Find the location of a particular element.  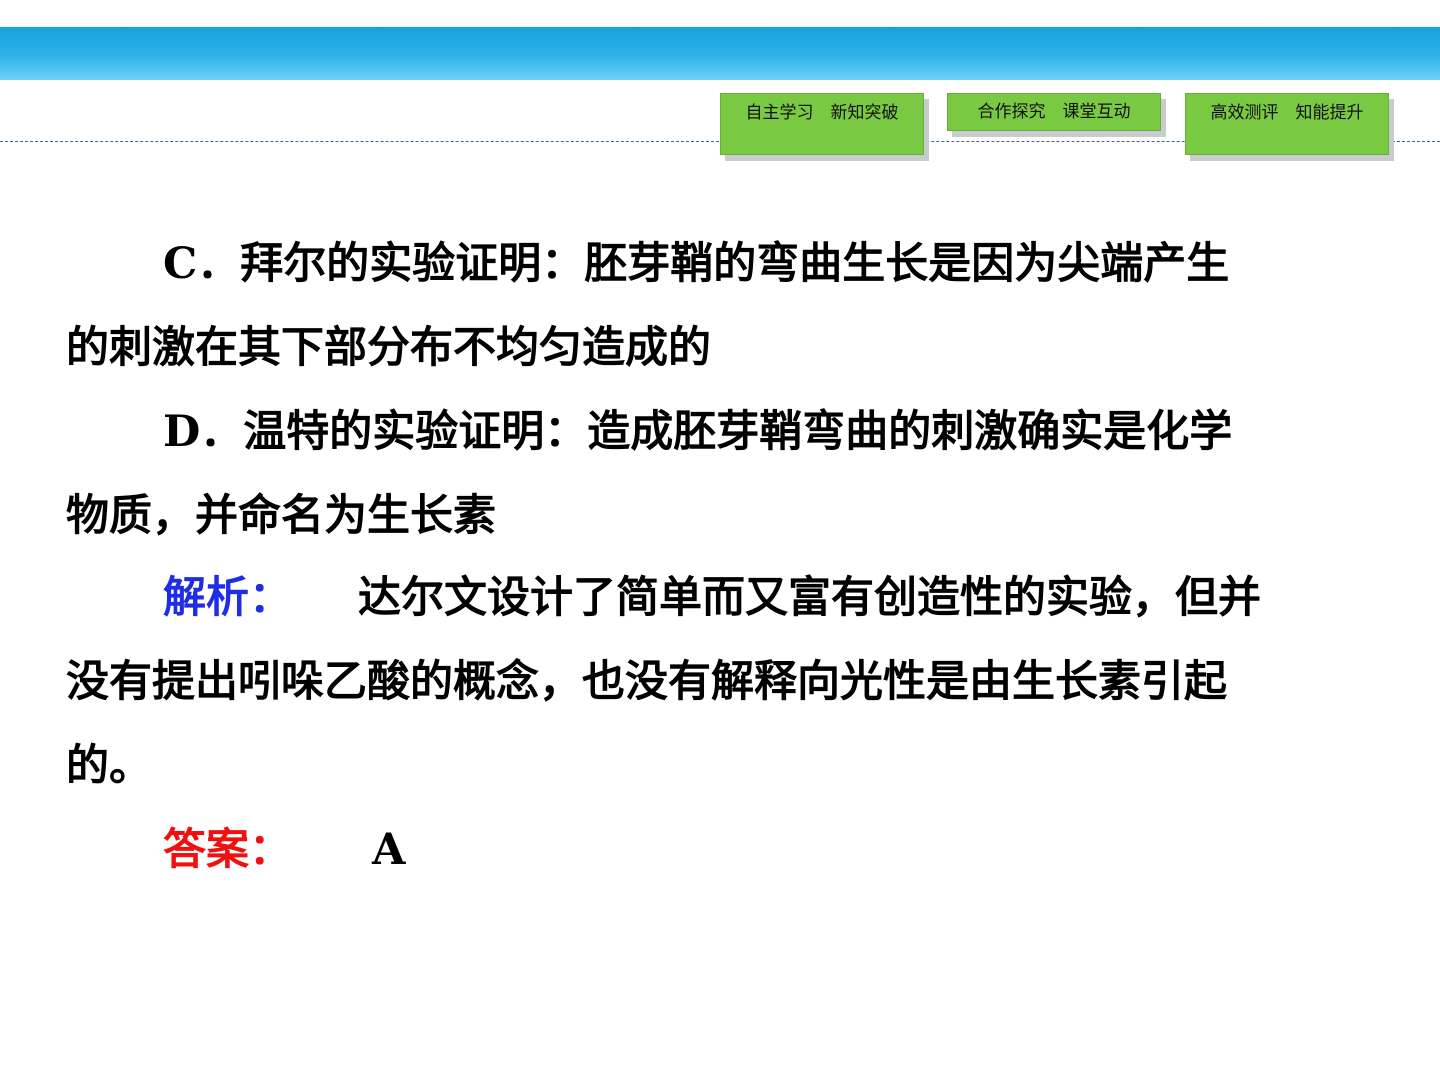

analysis-line-1: 解析： 达尔文设计了简单而又富有创造性的实验，但并 is located at coordinates (712, 598).